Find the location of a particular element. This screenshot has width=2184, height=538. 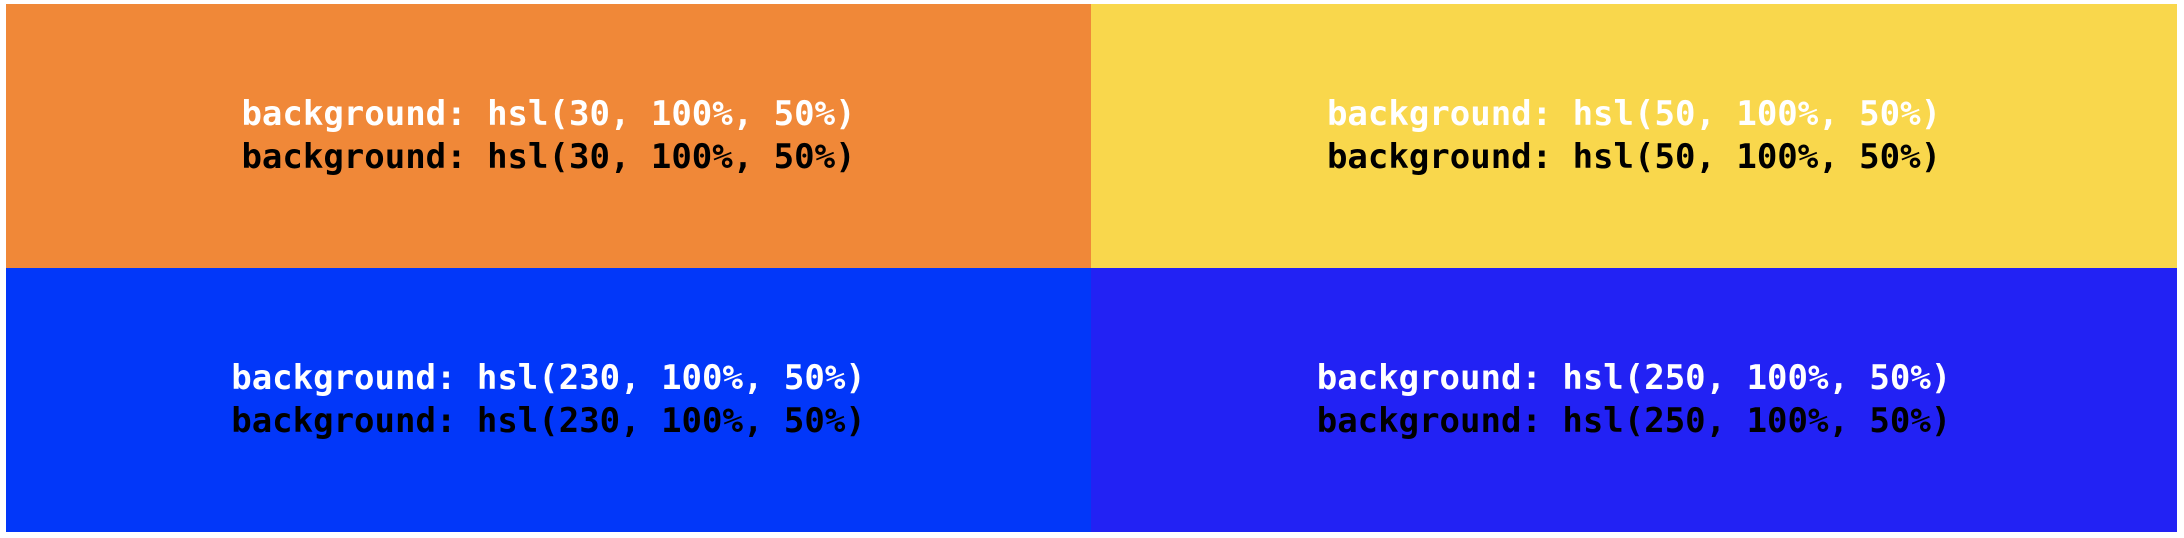

black-text-line: background: hsl(30, 100%, 50%) is located at coordinates (548, 157).